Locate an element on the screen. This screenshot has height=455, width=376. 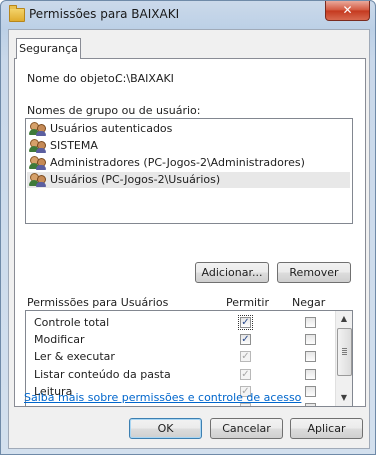
permission-name: Ler & executar is located at coordinates (74, 356).